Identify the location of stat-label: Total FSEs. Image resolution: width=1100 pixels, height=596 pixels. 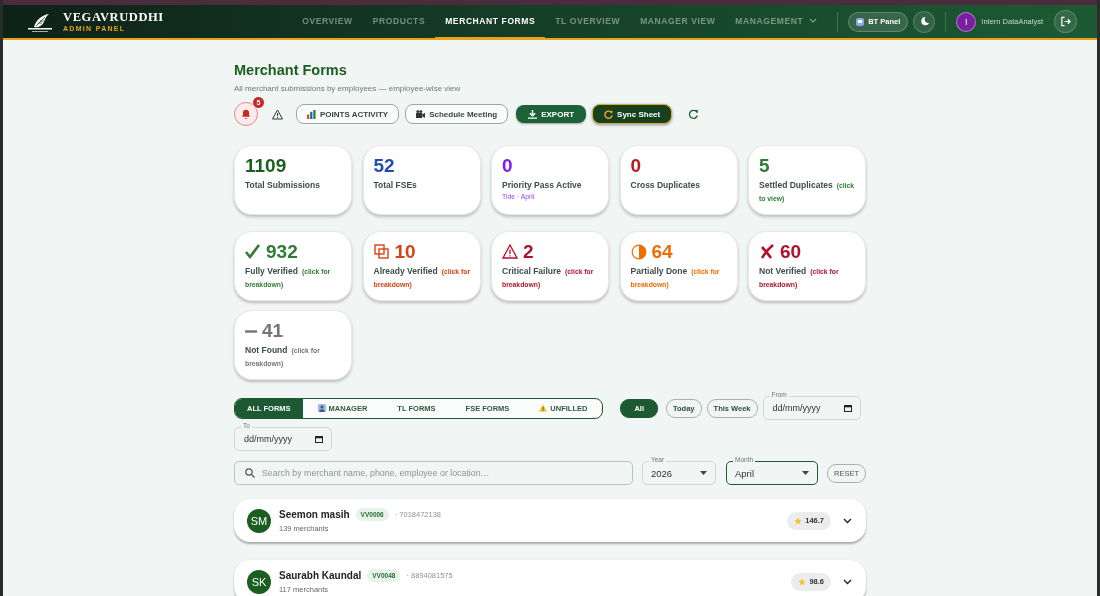
(395, 185).